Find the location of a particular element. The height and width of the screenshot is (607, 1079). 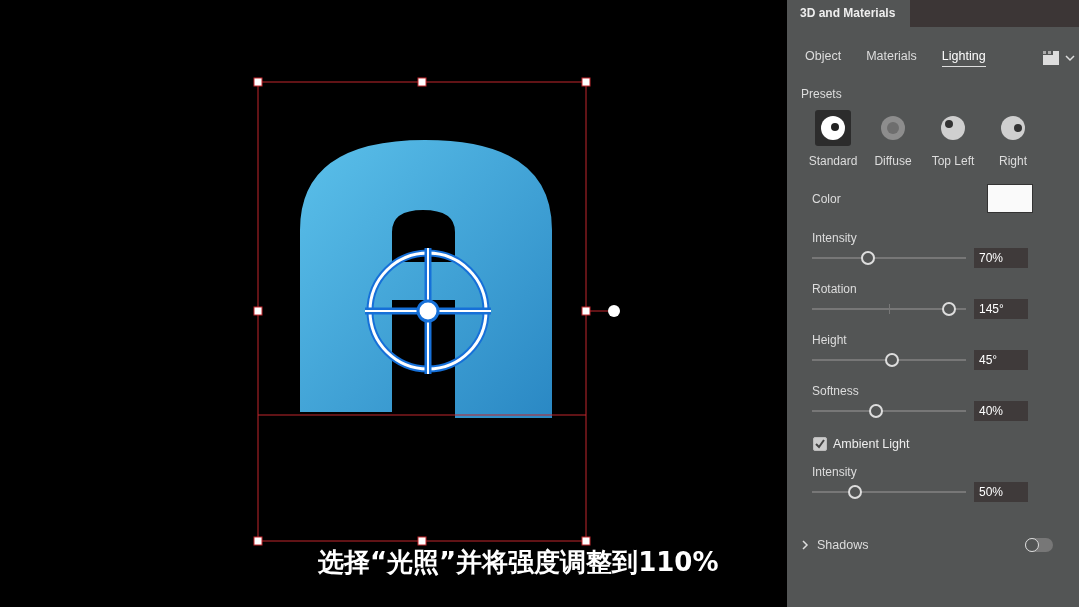

subtitle-caption: 选择“光照”并将强度调整到110% is located at coordinates (518, 562).